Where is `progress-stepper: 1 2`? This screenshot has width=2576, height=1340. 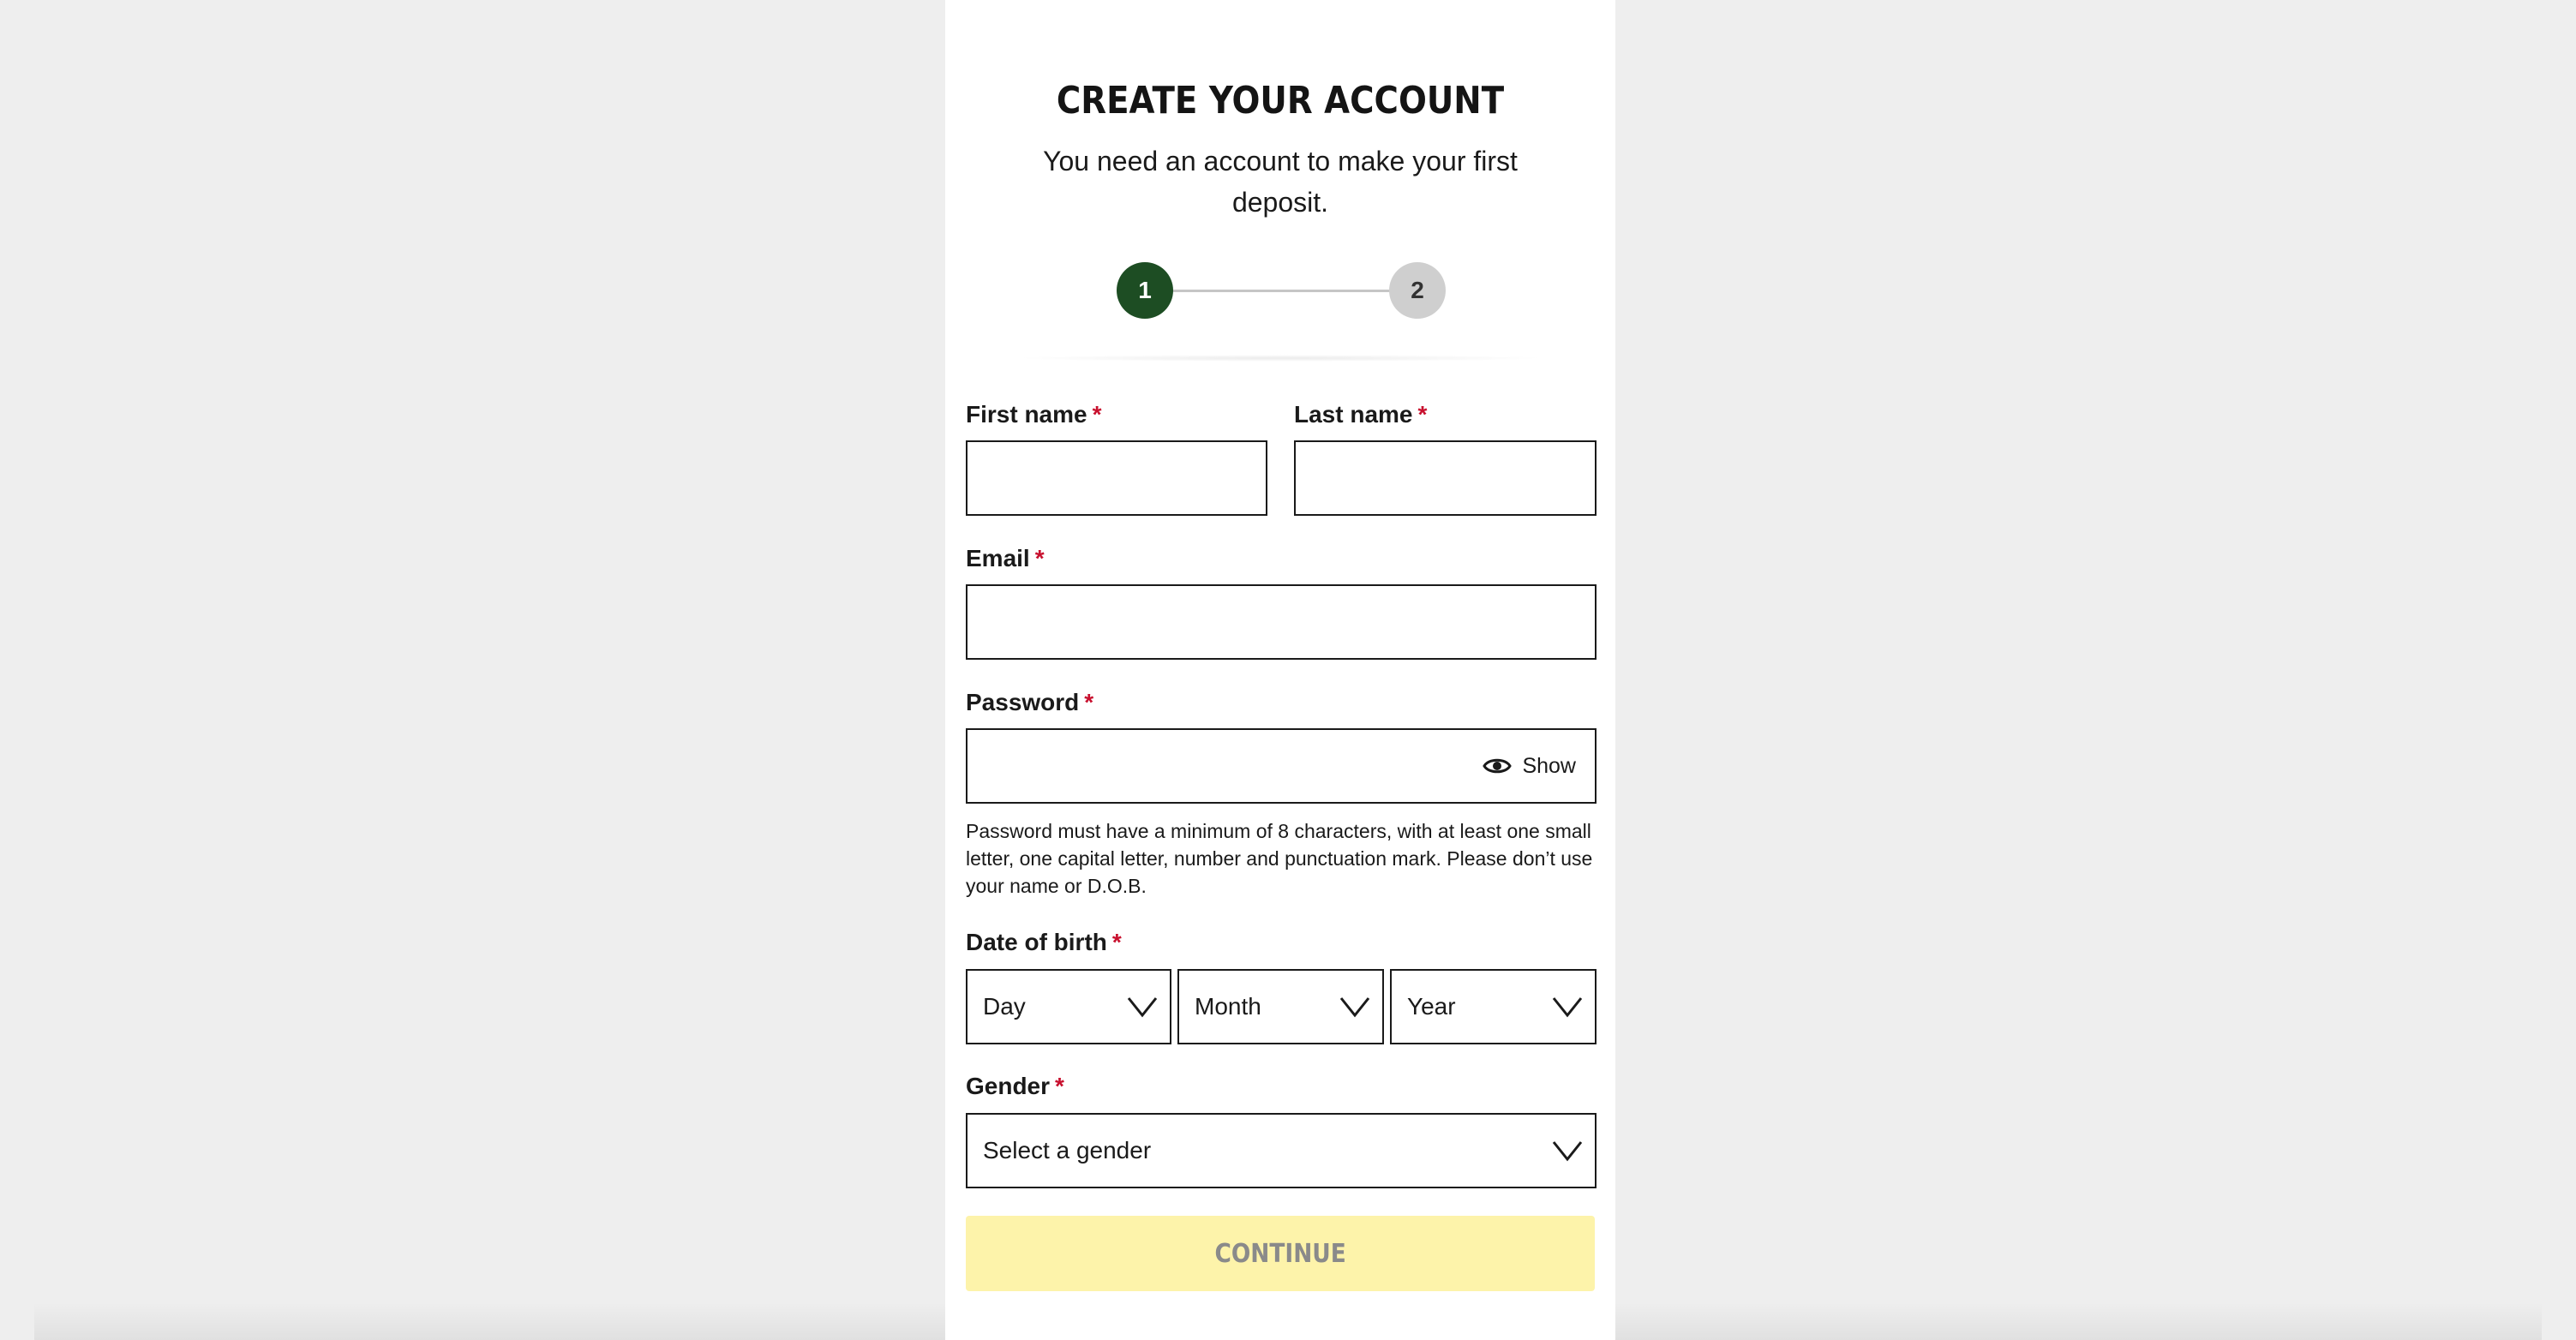
progress-stepper: 1 2 is located at coordinates (1282, 290).